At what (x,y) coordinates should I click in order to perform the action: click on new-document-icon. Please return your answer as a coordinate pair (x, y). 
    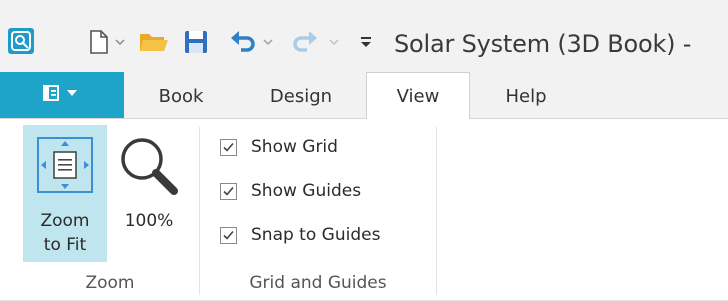
    Looking at the image, I should click on (99, 42).